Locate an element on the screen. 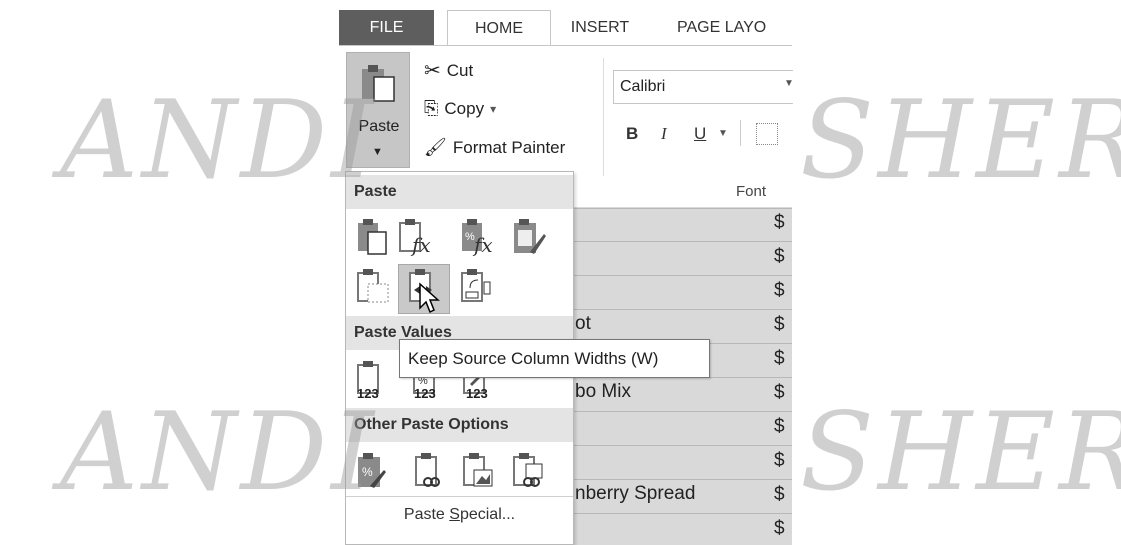 The height and width of the screenshot is (545, 1121). paste-formulas-number-format-icon: % fx is located at coordinates (478, 238).